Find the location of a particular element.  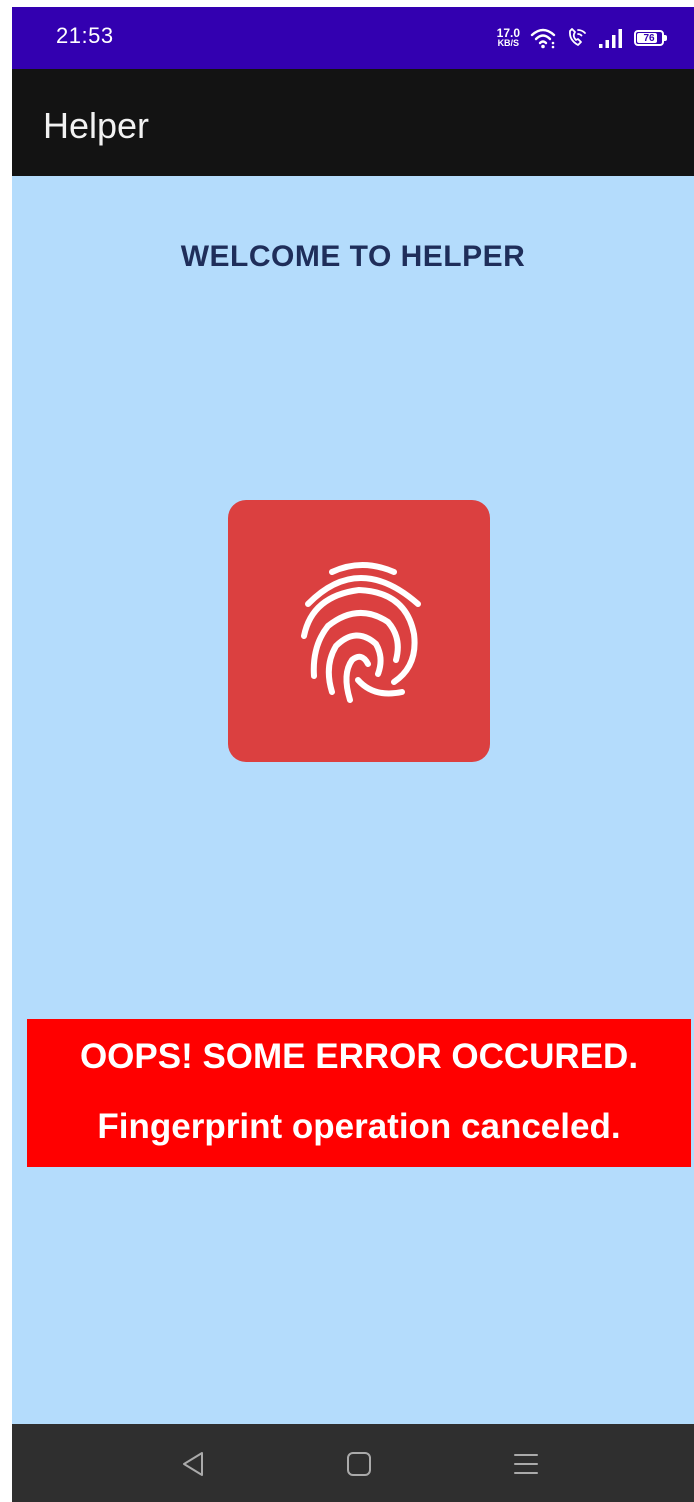

recents-button is located at coordinates (526, 1464).